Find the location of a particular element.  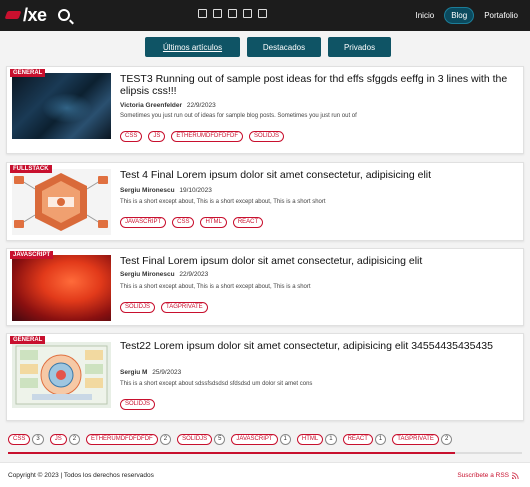

tag-cloud-item: REACT 1 is located at coordinates (364, 439).